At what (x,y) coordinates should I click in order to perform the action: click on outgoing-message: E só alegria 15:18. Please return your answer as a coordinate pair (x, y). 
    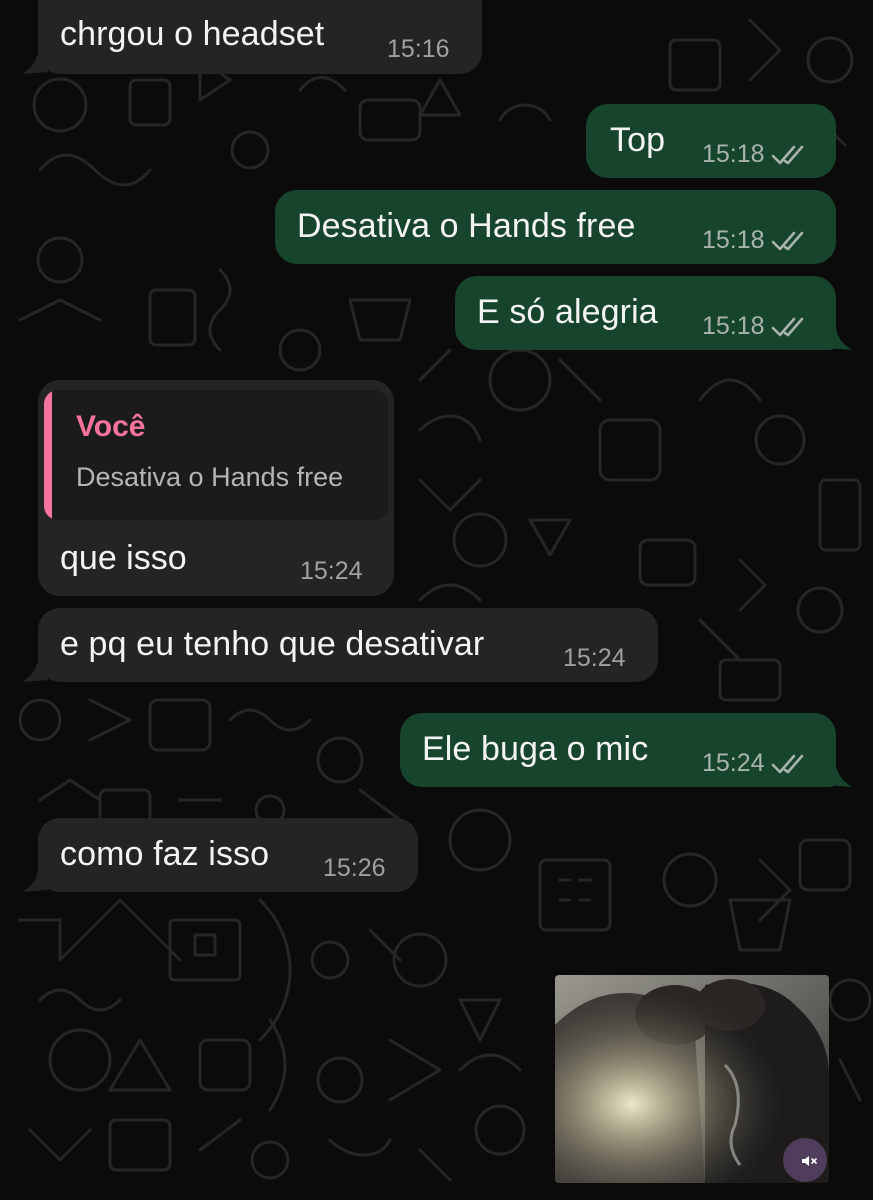
    Looking at the image, I should click on (645, 313).